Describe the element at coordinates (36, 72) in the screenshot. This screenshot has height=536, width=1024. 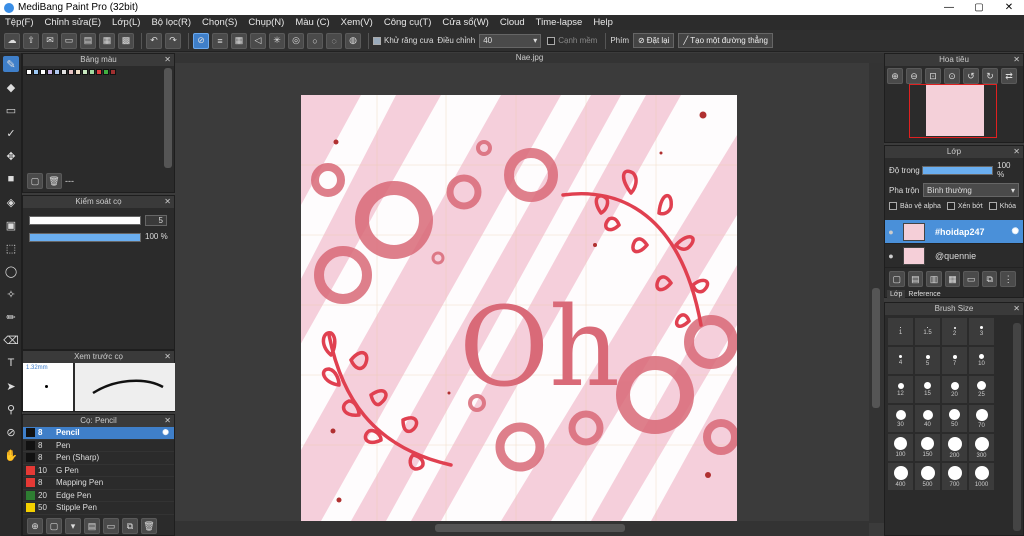
I see `swatch-light-blue` at that location.